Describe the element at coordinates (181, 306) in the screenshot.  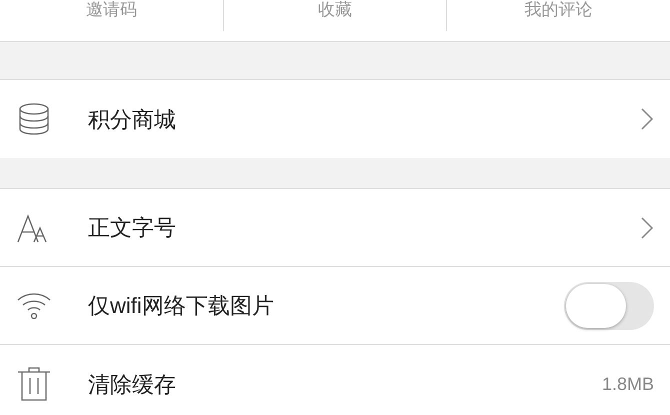
I see `settings-label: 仅wifi网络下载图片` at that location.